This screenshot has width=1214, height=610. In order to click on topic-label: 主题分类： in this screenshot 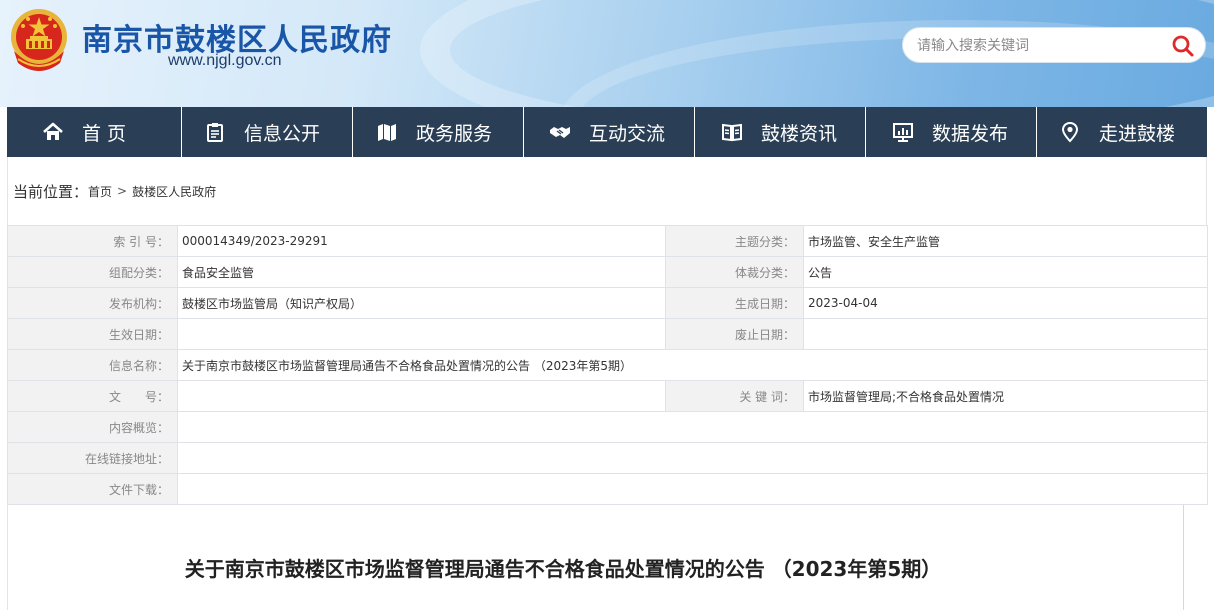, I will do `click(734, 241)`.